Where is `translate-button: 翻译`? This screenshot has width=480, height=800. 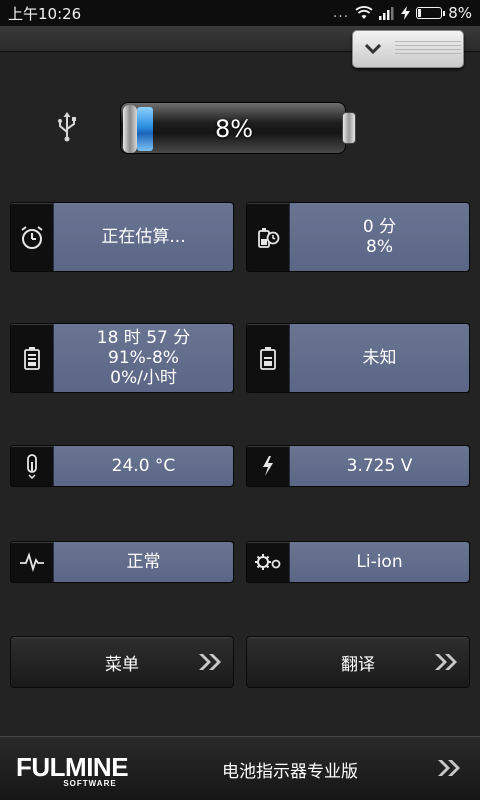 translate-button: 翻译 is located at coordinates (358, 662).